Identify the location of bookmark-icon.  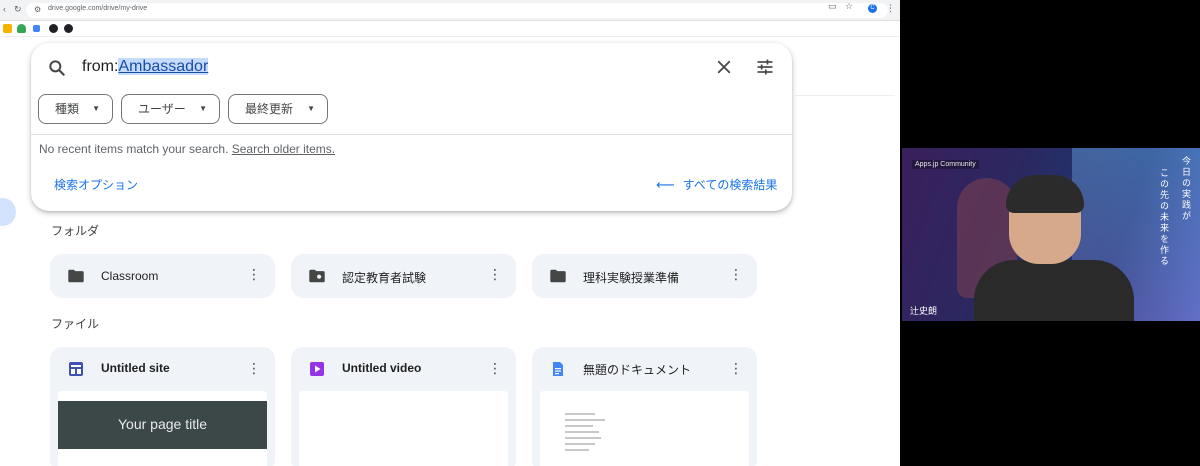
(68, 28).